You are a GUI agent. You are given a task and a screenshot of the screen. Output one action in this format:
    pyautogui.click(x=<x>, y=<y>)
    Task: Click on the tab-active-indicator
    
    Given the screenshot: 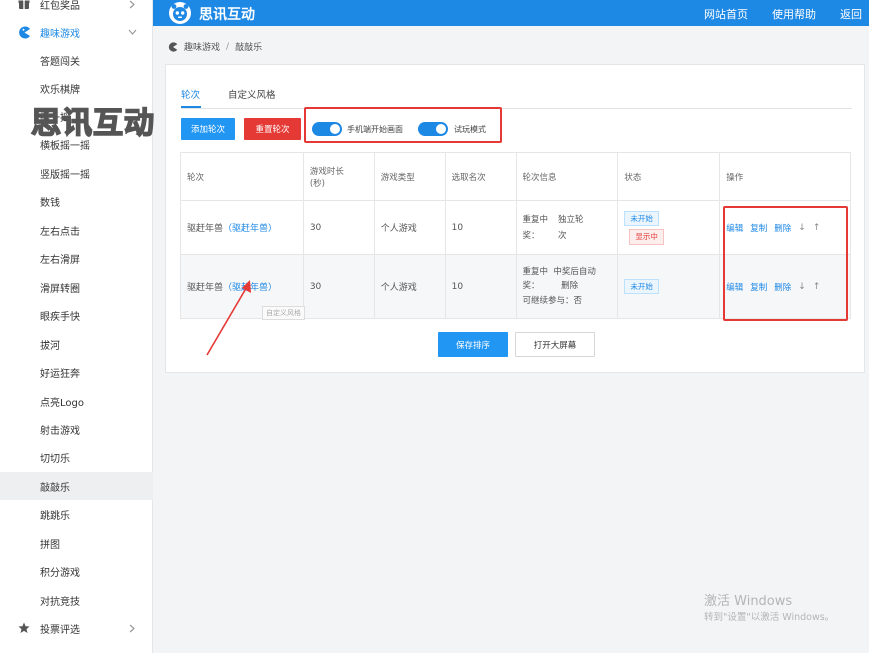 What is the action you would take?
    pyautogui.click(x=191, y=107)
    